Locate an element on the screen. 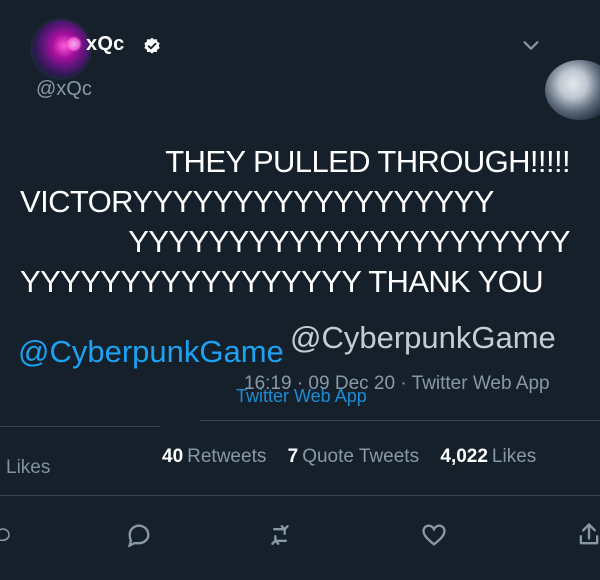 This screenshot has width=600, height=580. share-icon is located at coordinates (587, 535).